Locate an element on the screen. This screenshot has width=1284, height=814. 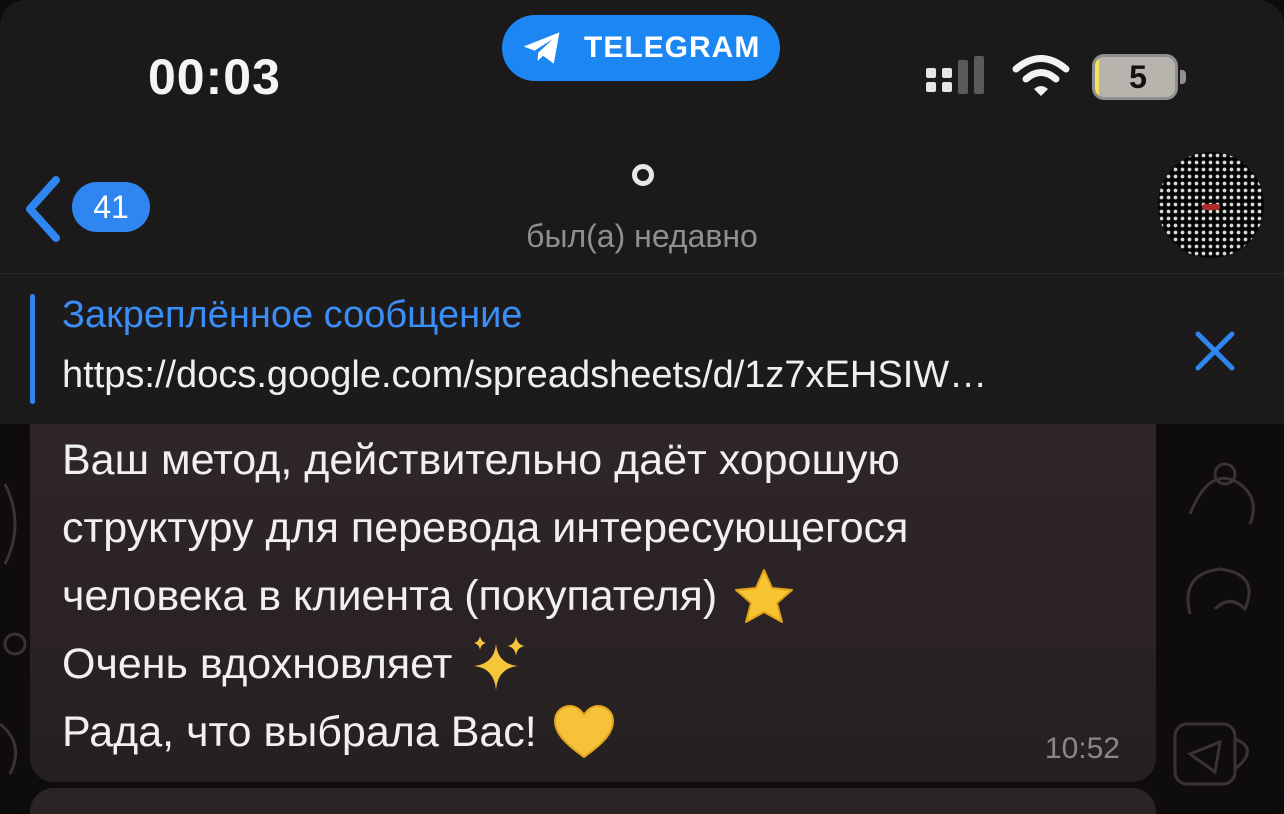
battery-cap is located at coordinates (1183, 77).